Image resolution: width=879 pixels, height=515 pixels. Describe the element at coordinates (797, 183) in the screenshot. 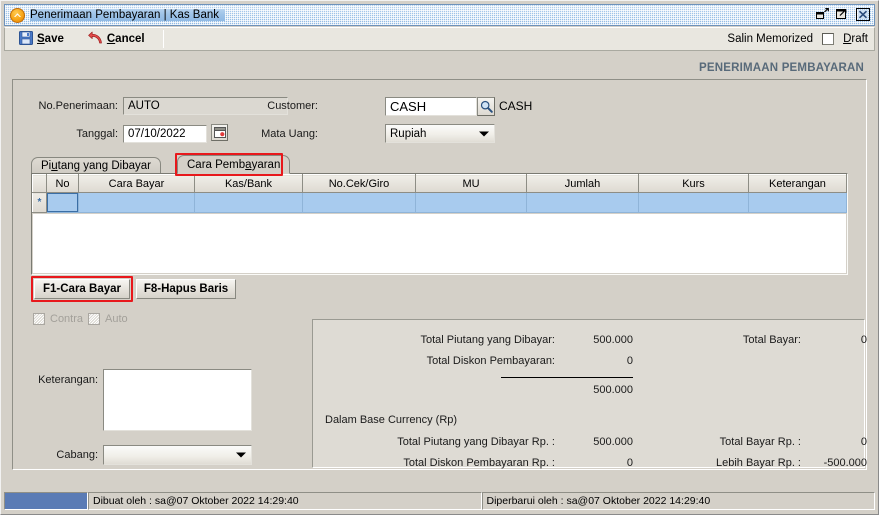

I see `grid-col-keterangan: Keterangan` at that location.